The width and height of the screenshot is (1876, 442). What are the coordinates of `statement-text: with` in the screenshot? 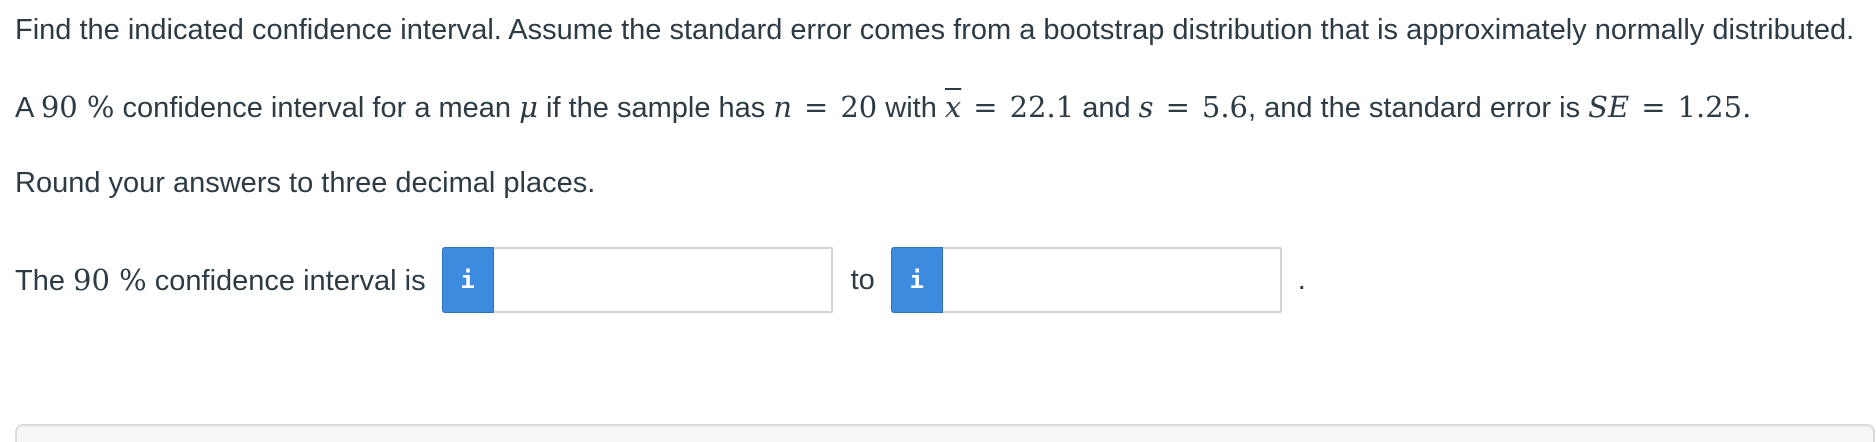 It's located at (911, 108).